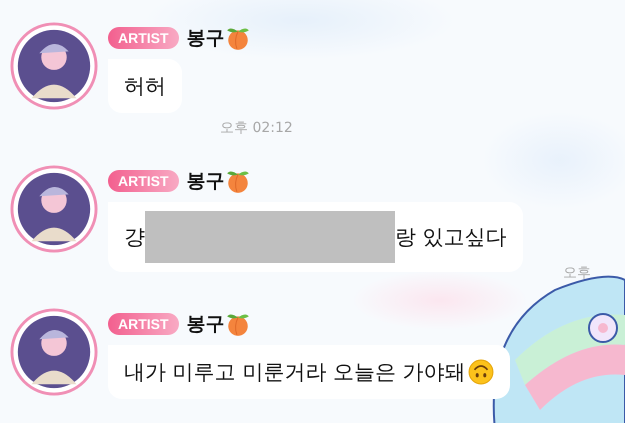 The height and width of the screenshot is (423, 625). What do you see at coordinates (134, 237) in the screenshot?
I see `message-text: 걍` at bounding box center [134, 237].